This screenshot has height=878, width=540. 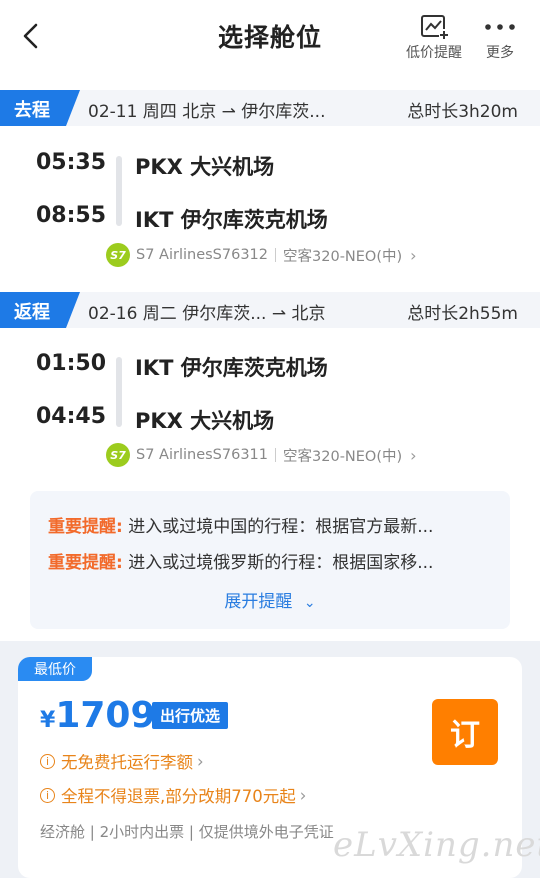 I want to click on baggage-info: i 无免费托运行李额 ›, so click(x=122, y=761).